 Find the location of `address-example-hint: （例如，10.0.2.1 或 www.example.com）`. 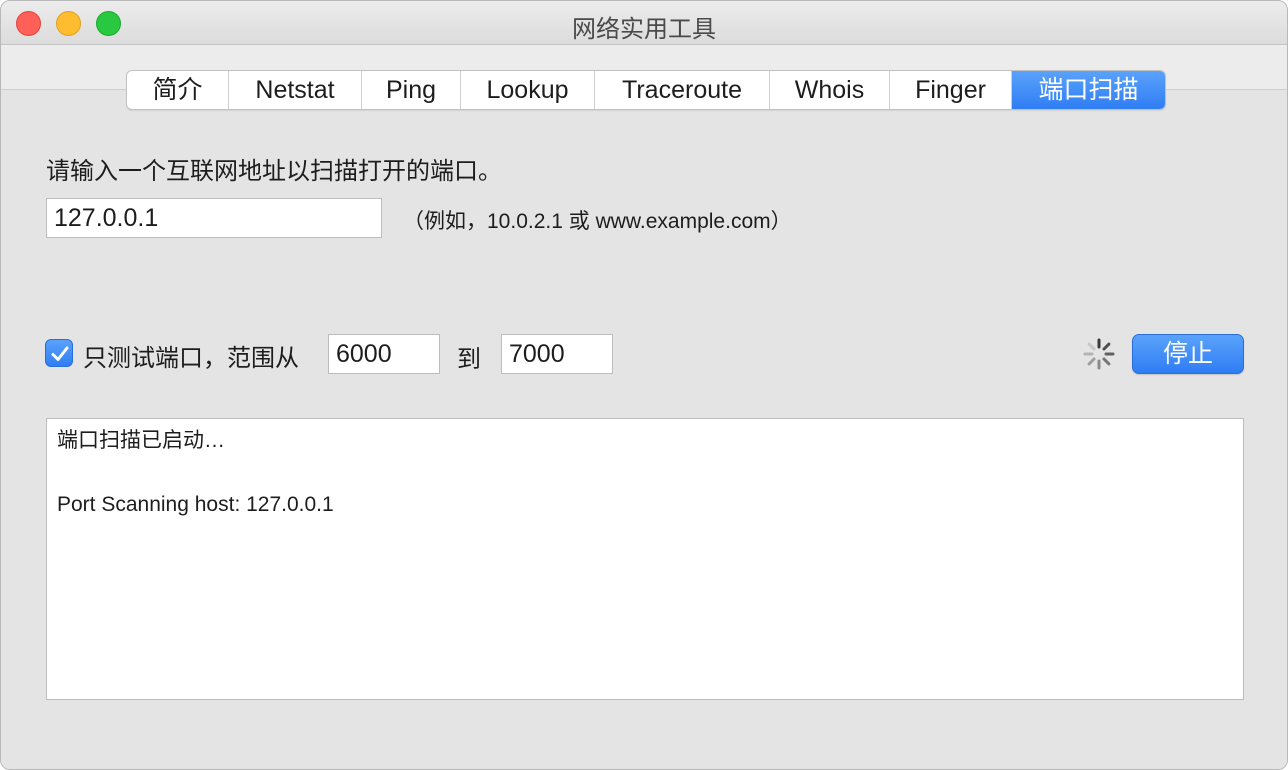

address-example-hint: （例如，10.0.2.1 或 www.example.com） is located at coordinates (597, 221).